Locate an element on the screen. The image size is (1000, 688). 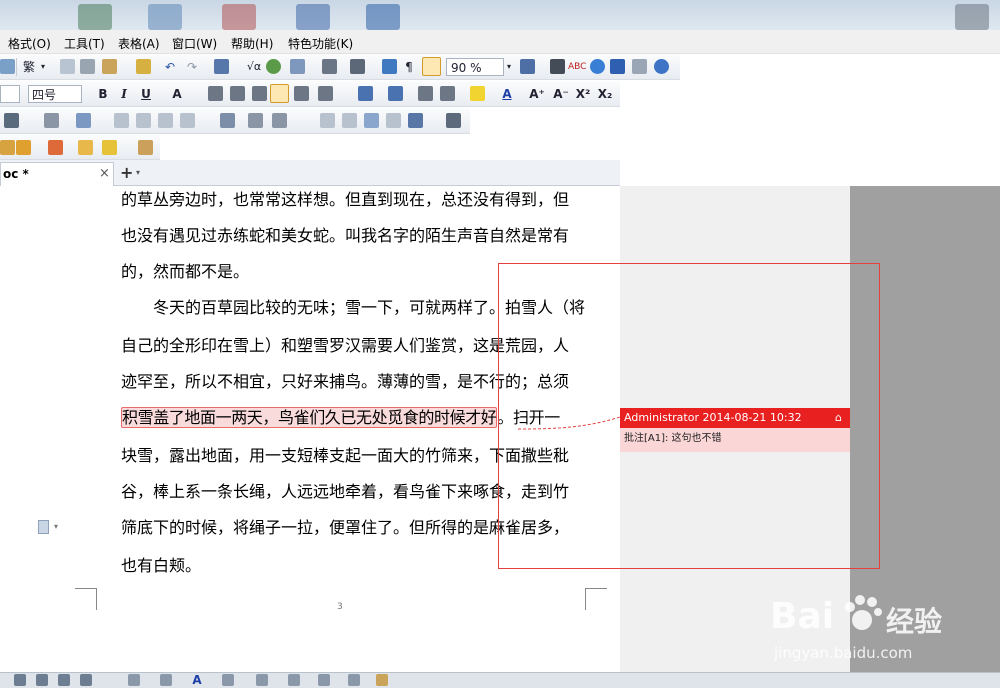
house-shape-icon is located at coordinates (23, 147).